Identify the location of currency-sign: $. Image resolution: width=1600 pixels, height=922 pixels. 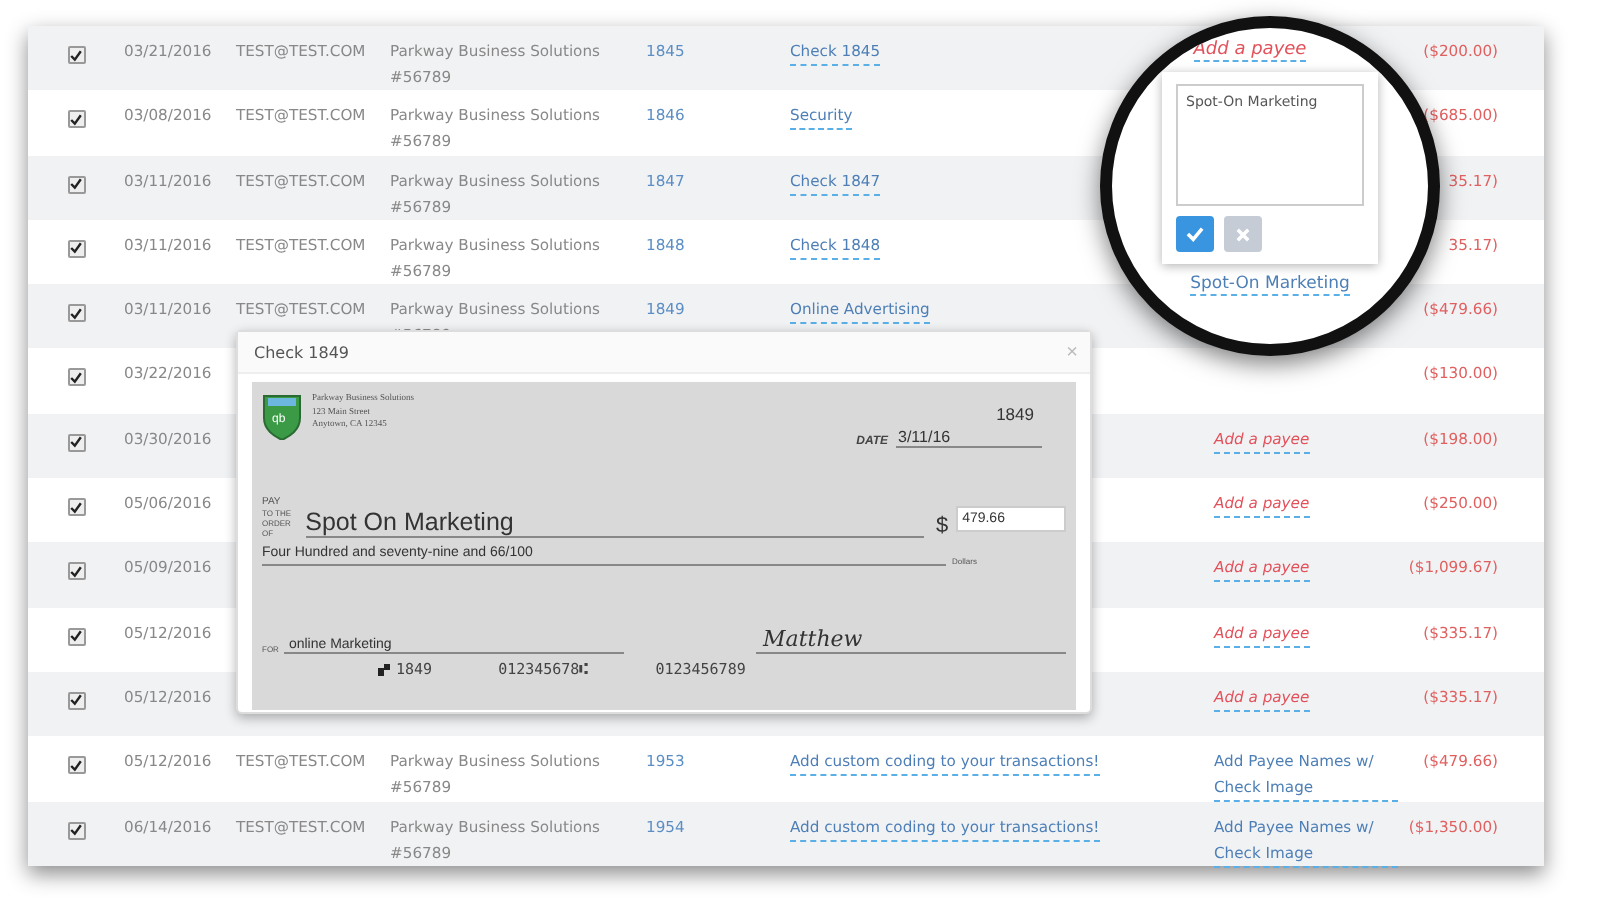
(942, 526).